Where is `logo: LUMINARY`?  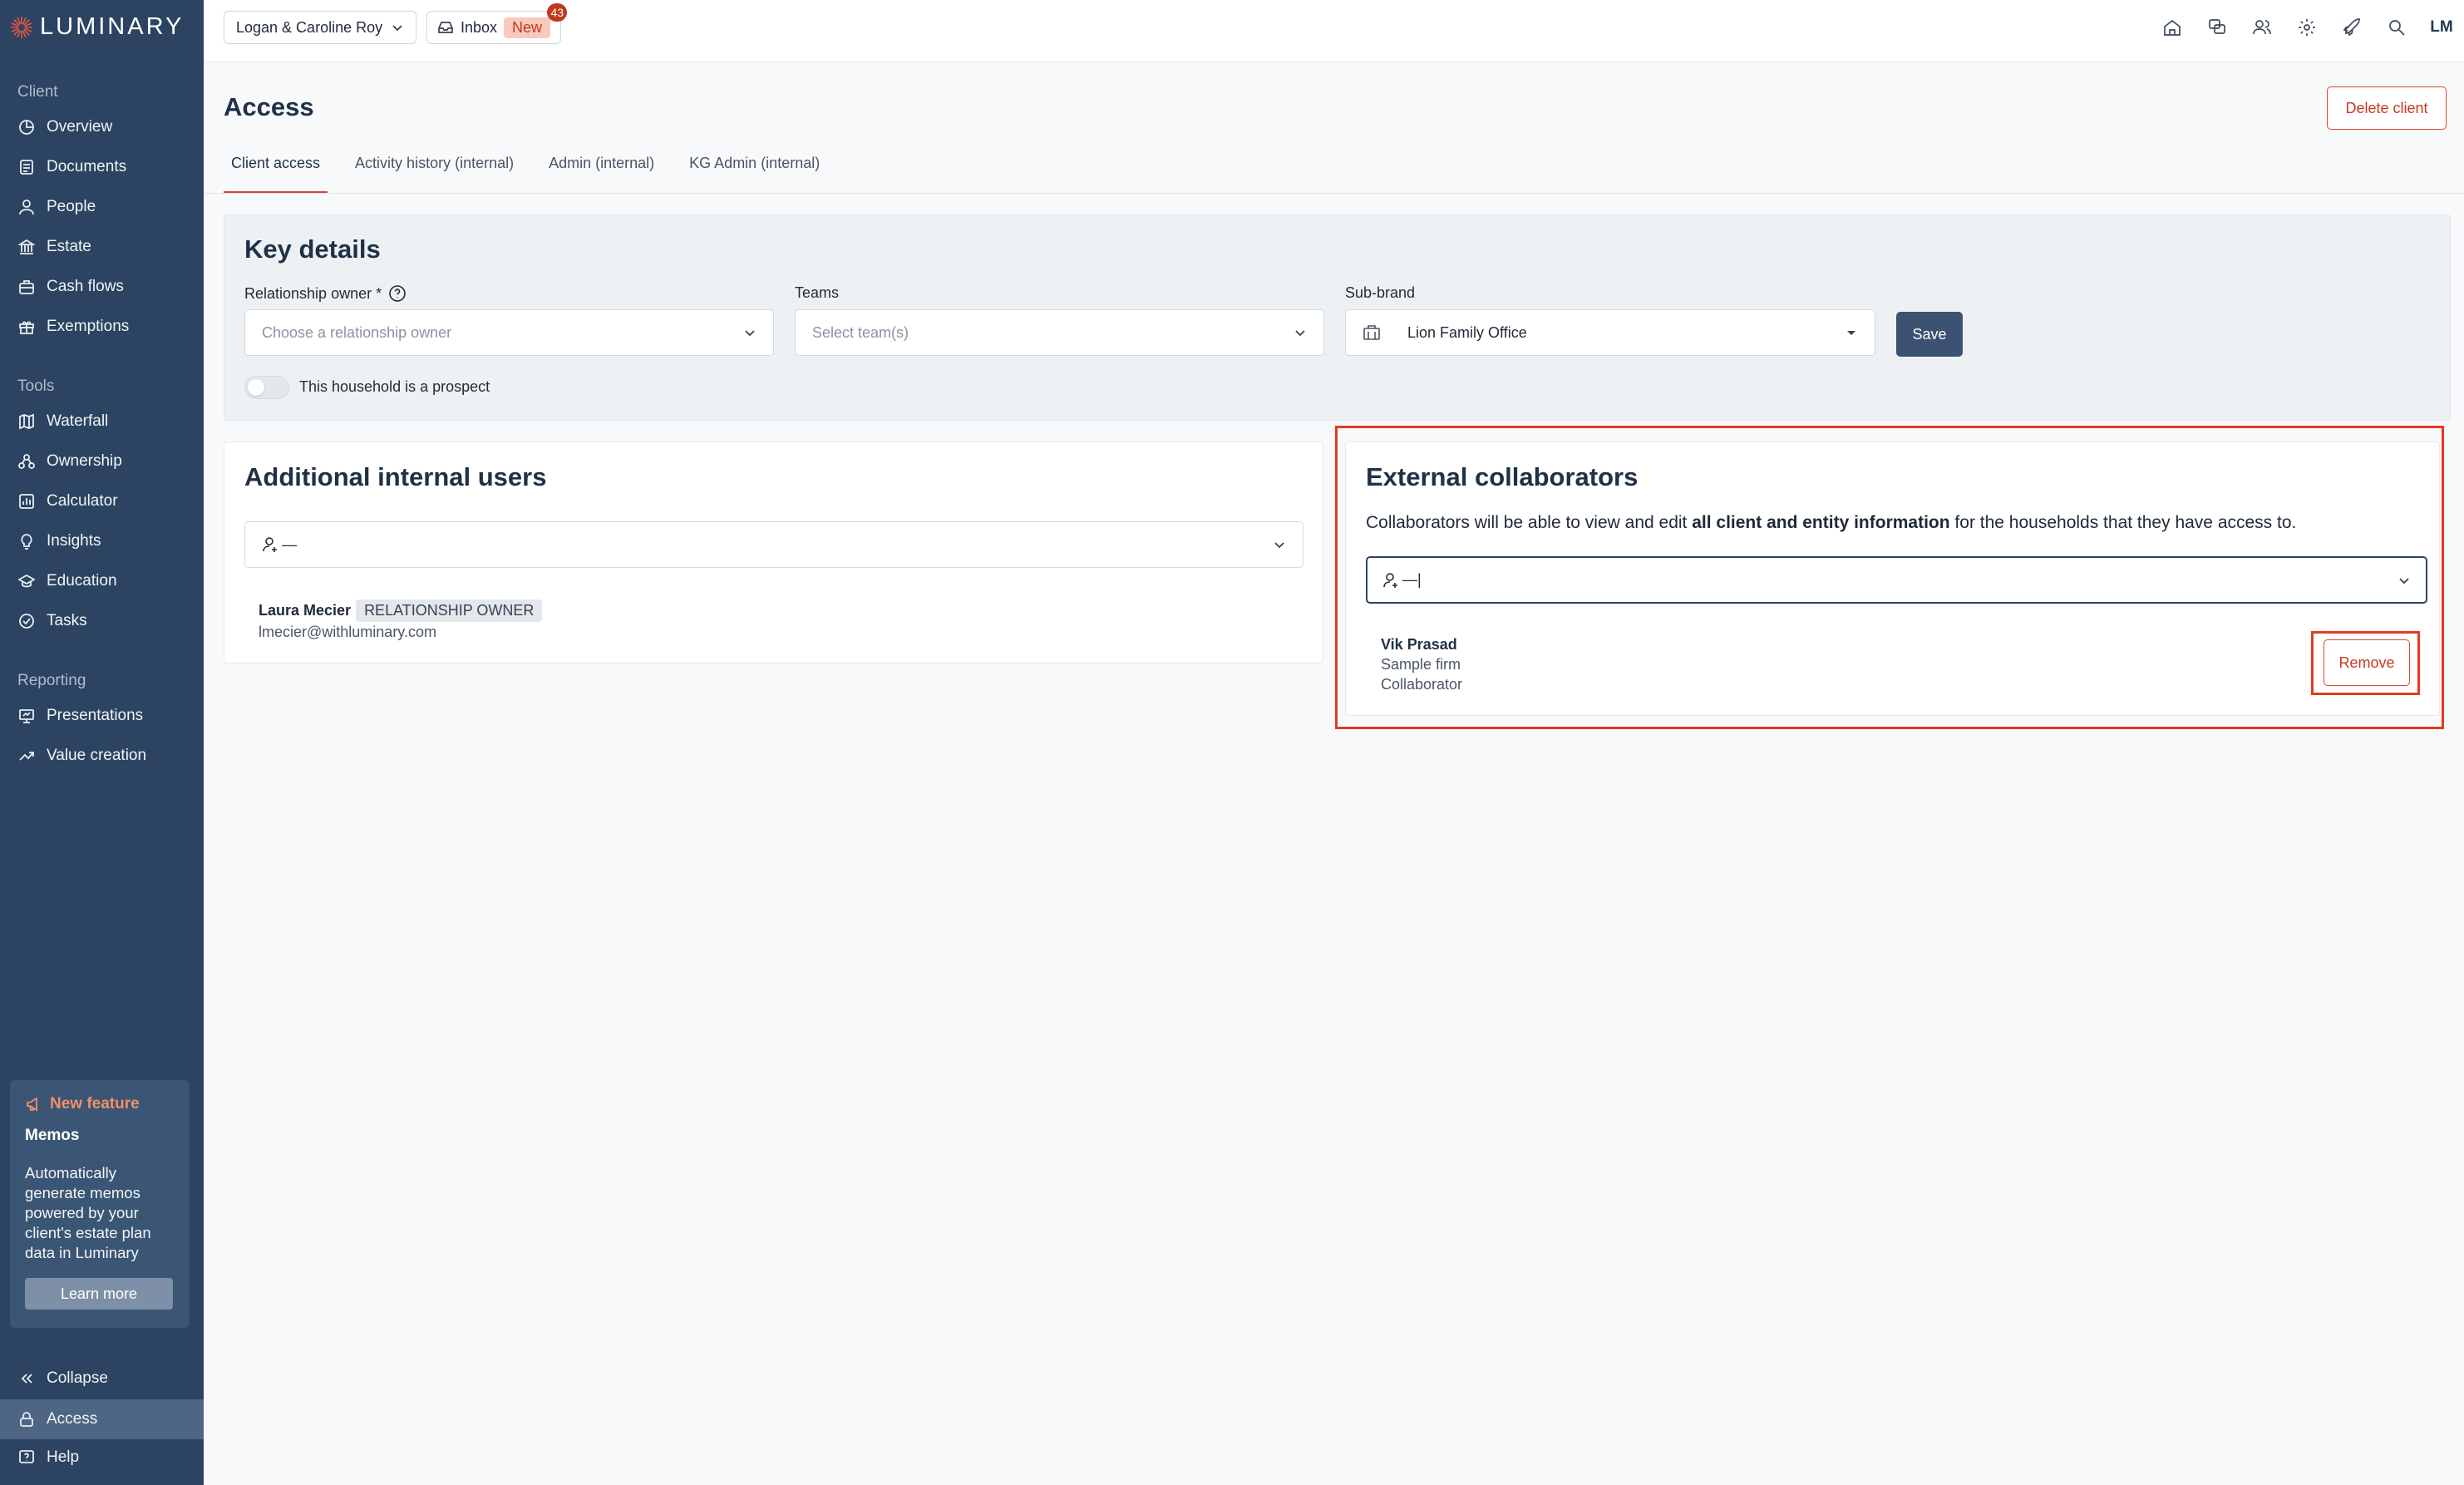
logo: LUMINARY is located at coordinates (97, 27).